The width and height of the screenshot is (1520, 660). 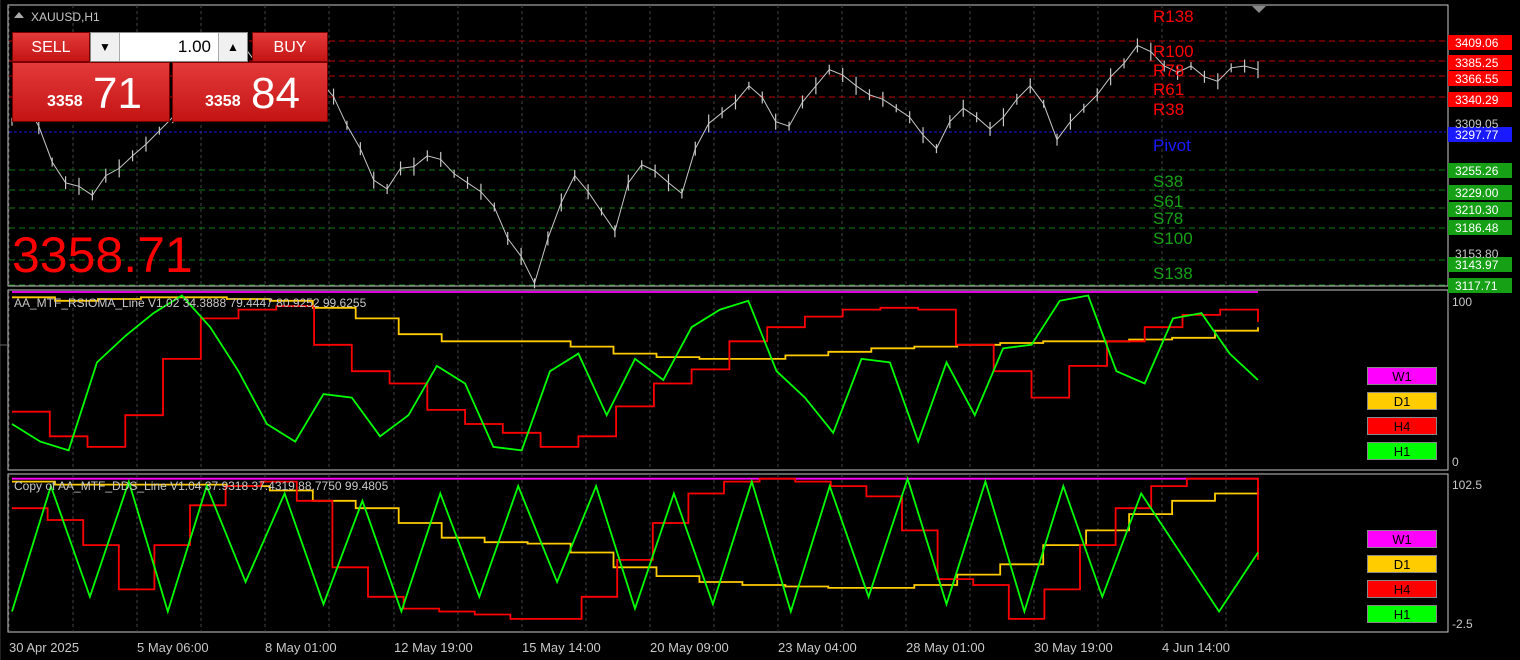 What do you see at coordinates (1477, 79) in the screenshot?
I see `pivot-value: 3366.55` at bounding box center [1477, 79].